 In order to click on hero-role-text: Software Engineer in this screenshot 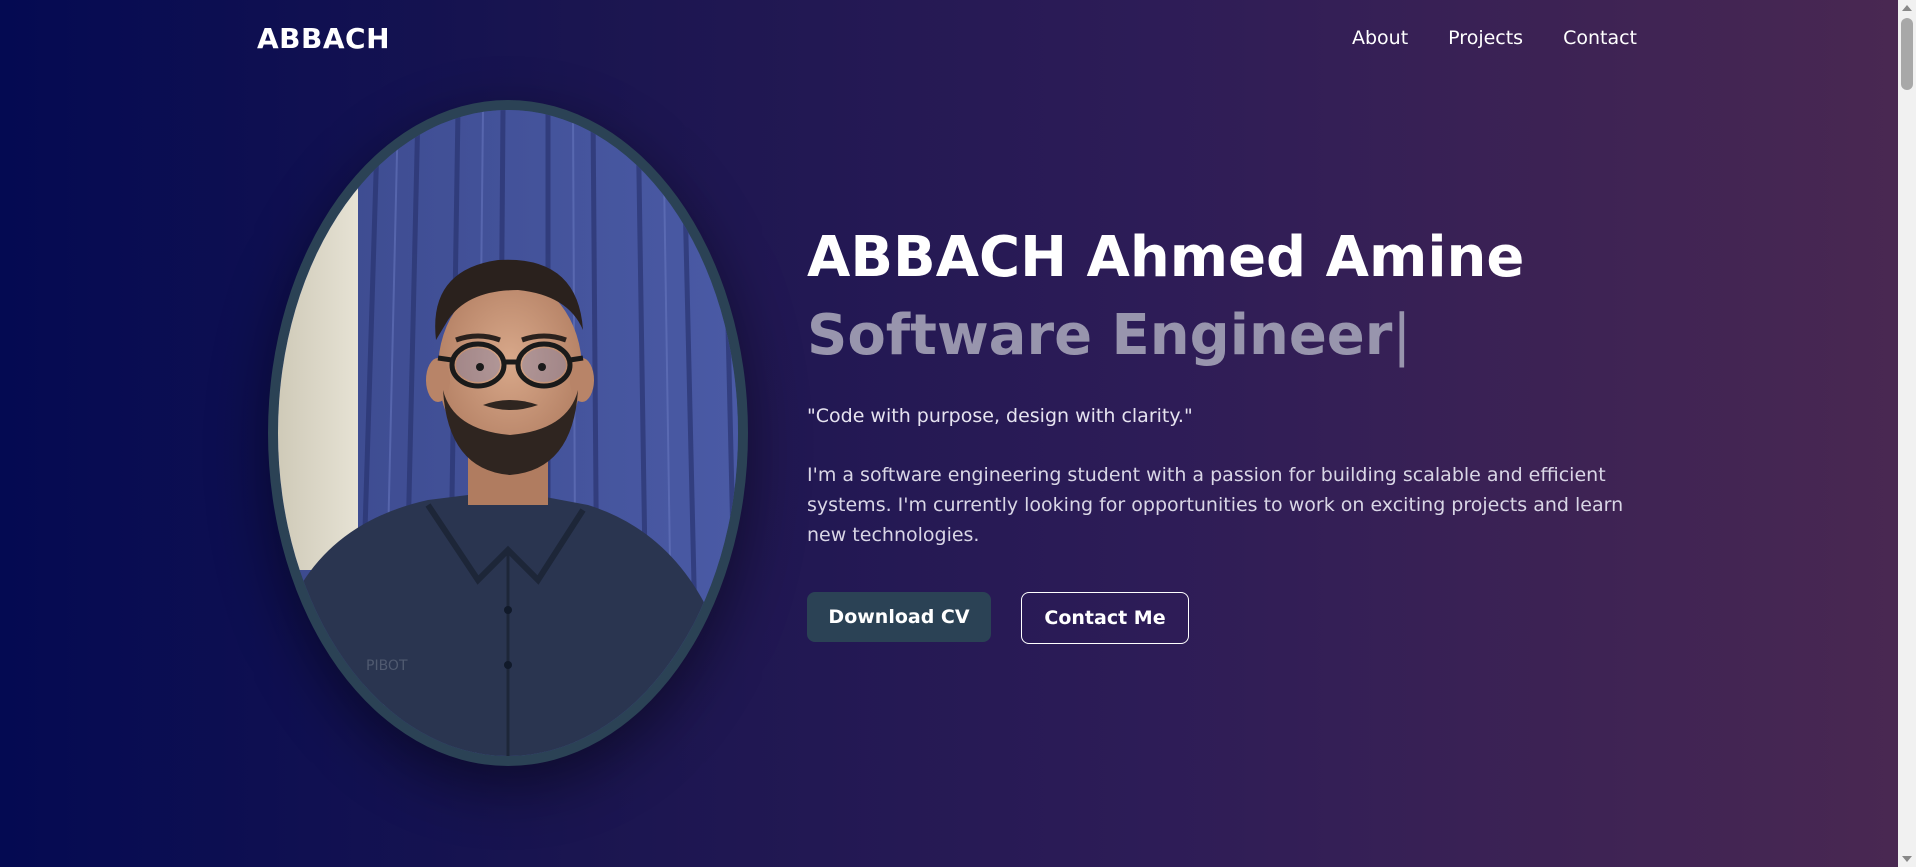, I will do `click(1100, 335)`.